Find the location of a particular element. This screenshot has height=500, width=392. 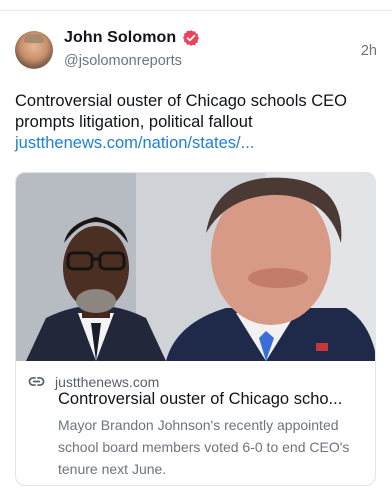

author-avatar is located at coordinates (34, 50).